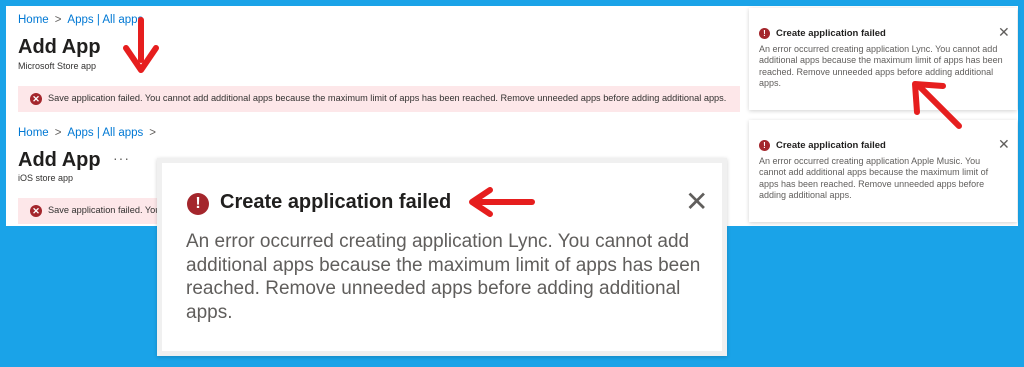 This screenshot has width=1024, height=367. What do you see at coordinates (502, 202) in the screenshot?
I see `left-arrow-annotation` at bounding box center [502, 202].